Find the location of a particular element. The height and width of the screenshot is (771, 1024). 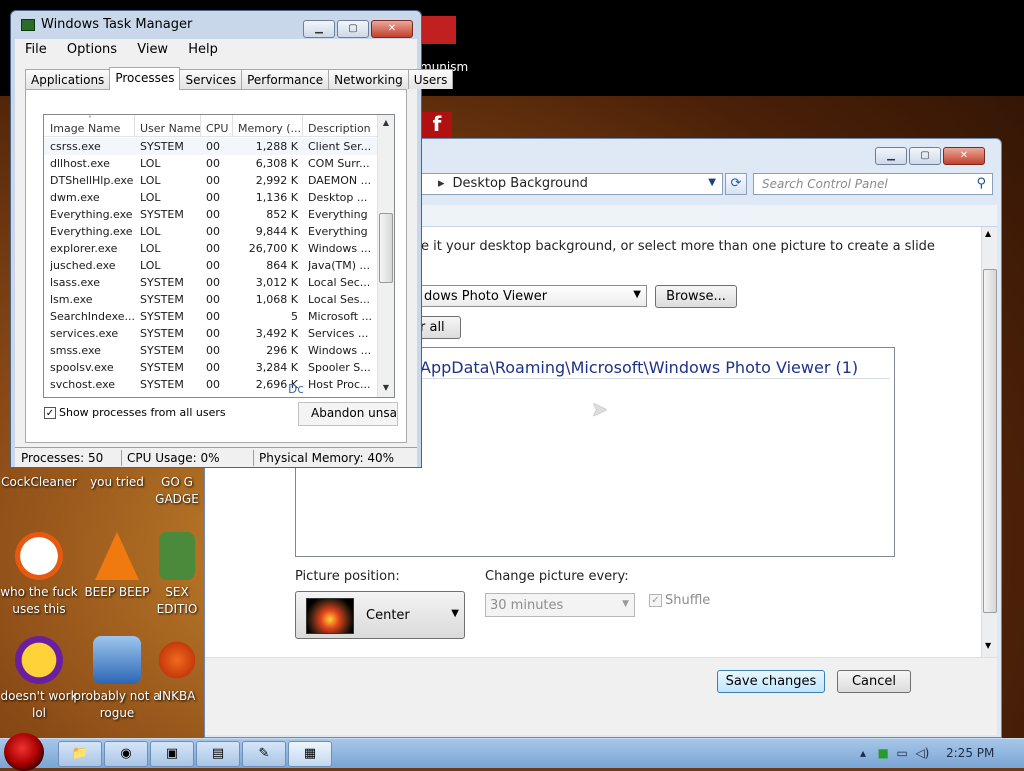

taskbar-control-panel: ▣ is located at coordinates (172, 754).